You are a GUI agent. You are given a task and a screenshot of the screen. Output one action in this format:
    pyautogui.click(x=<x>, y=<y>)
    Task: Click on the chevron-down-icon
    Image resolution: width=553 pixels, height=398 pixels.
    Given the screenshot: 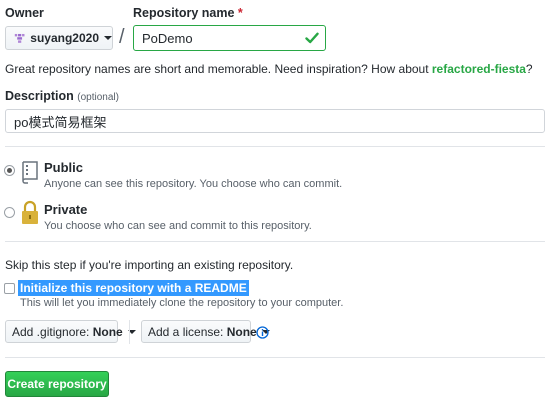 What is the action you would take?
    pyautogui.click(x=108, y=38)
    